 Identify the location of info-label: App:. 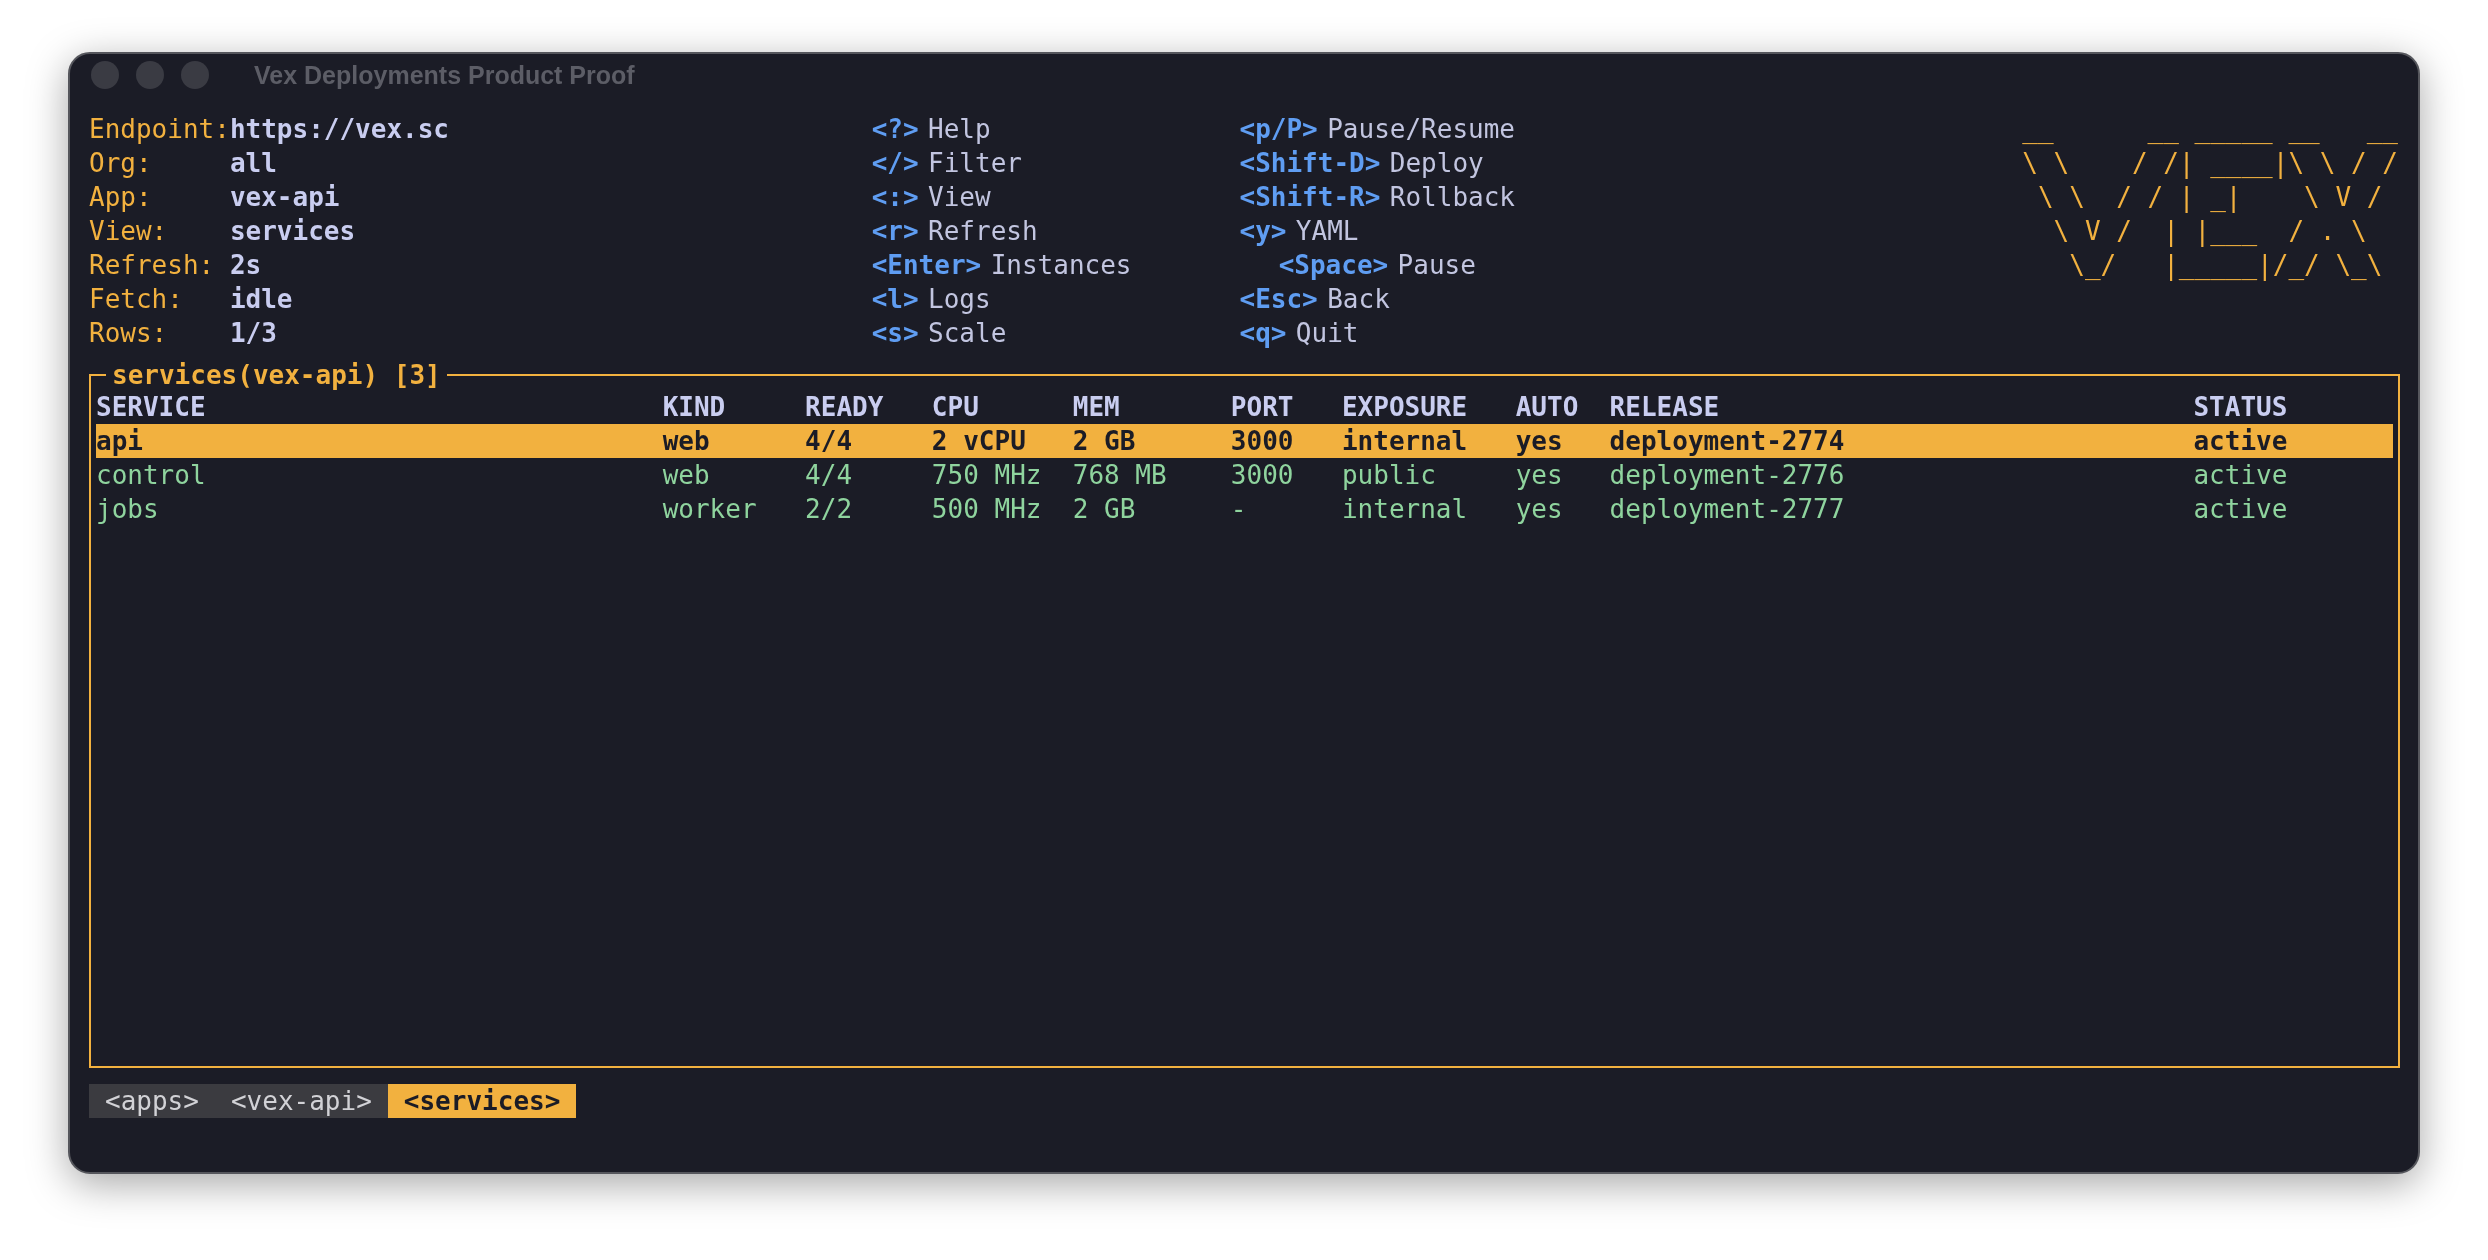
(121, 197).